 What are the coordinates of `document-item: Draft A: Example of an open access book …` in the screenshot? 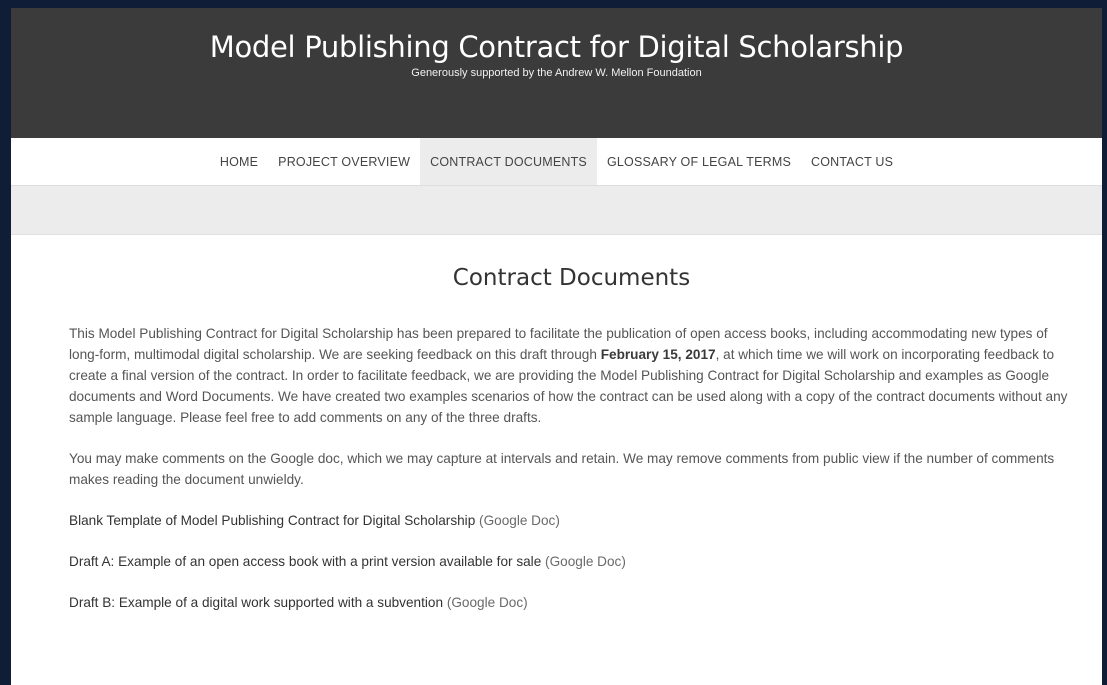 It's located at (571, 561).